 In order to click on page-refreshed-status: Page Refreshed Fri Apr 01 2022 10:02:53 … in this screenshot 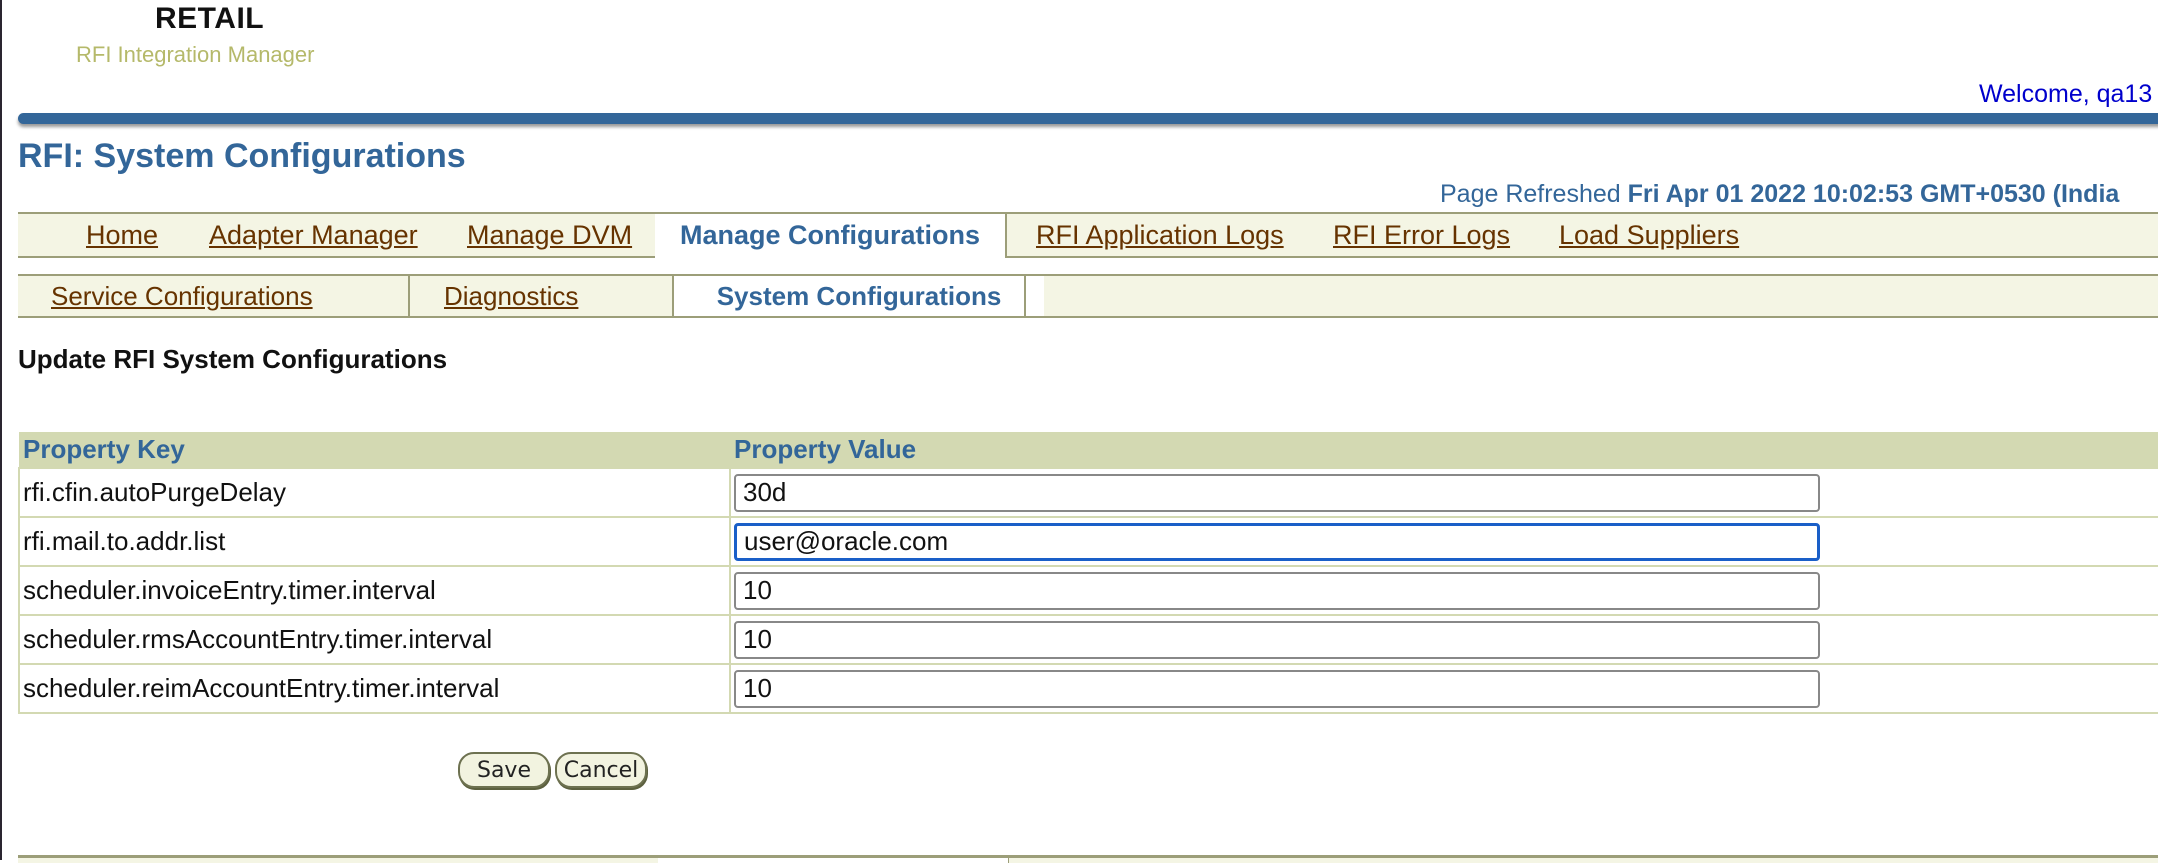, I will do `click(1779, 194)`.